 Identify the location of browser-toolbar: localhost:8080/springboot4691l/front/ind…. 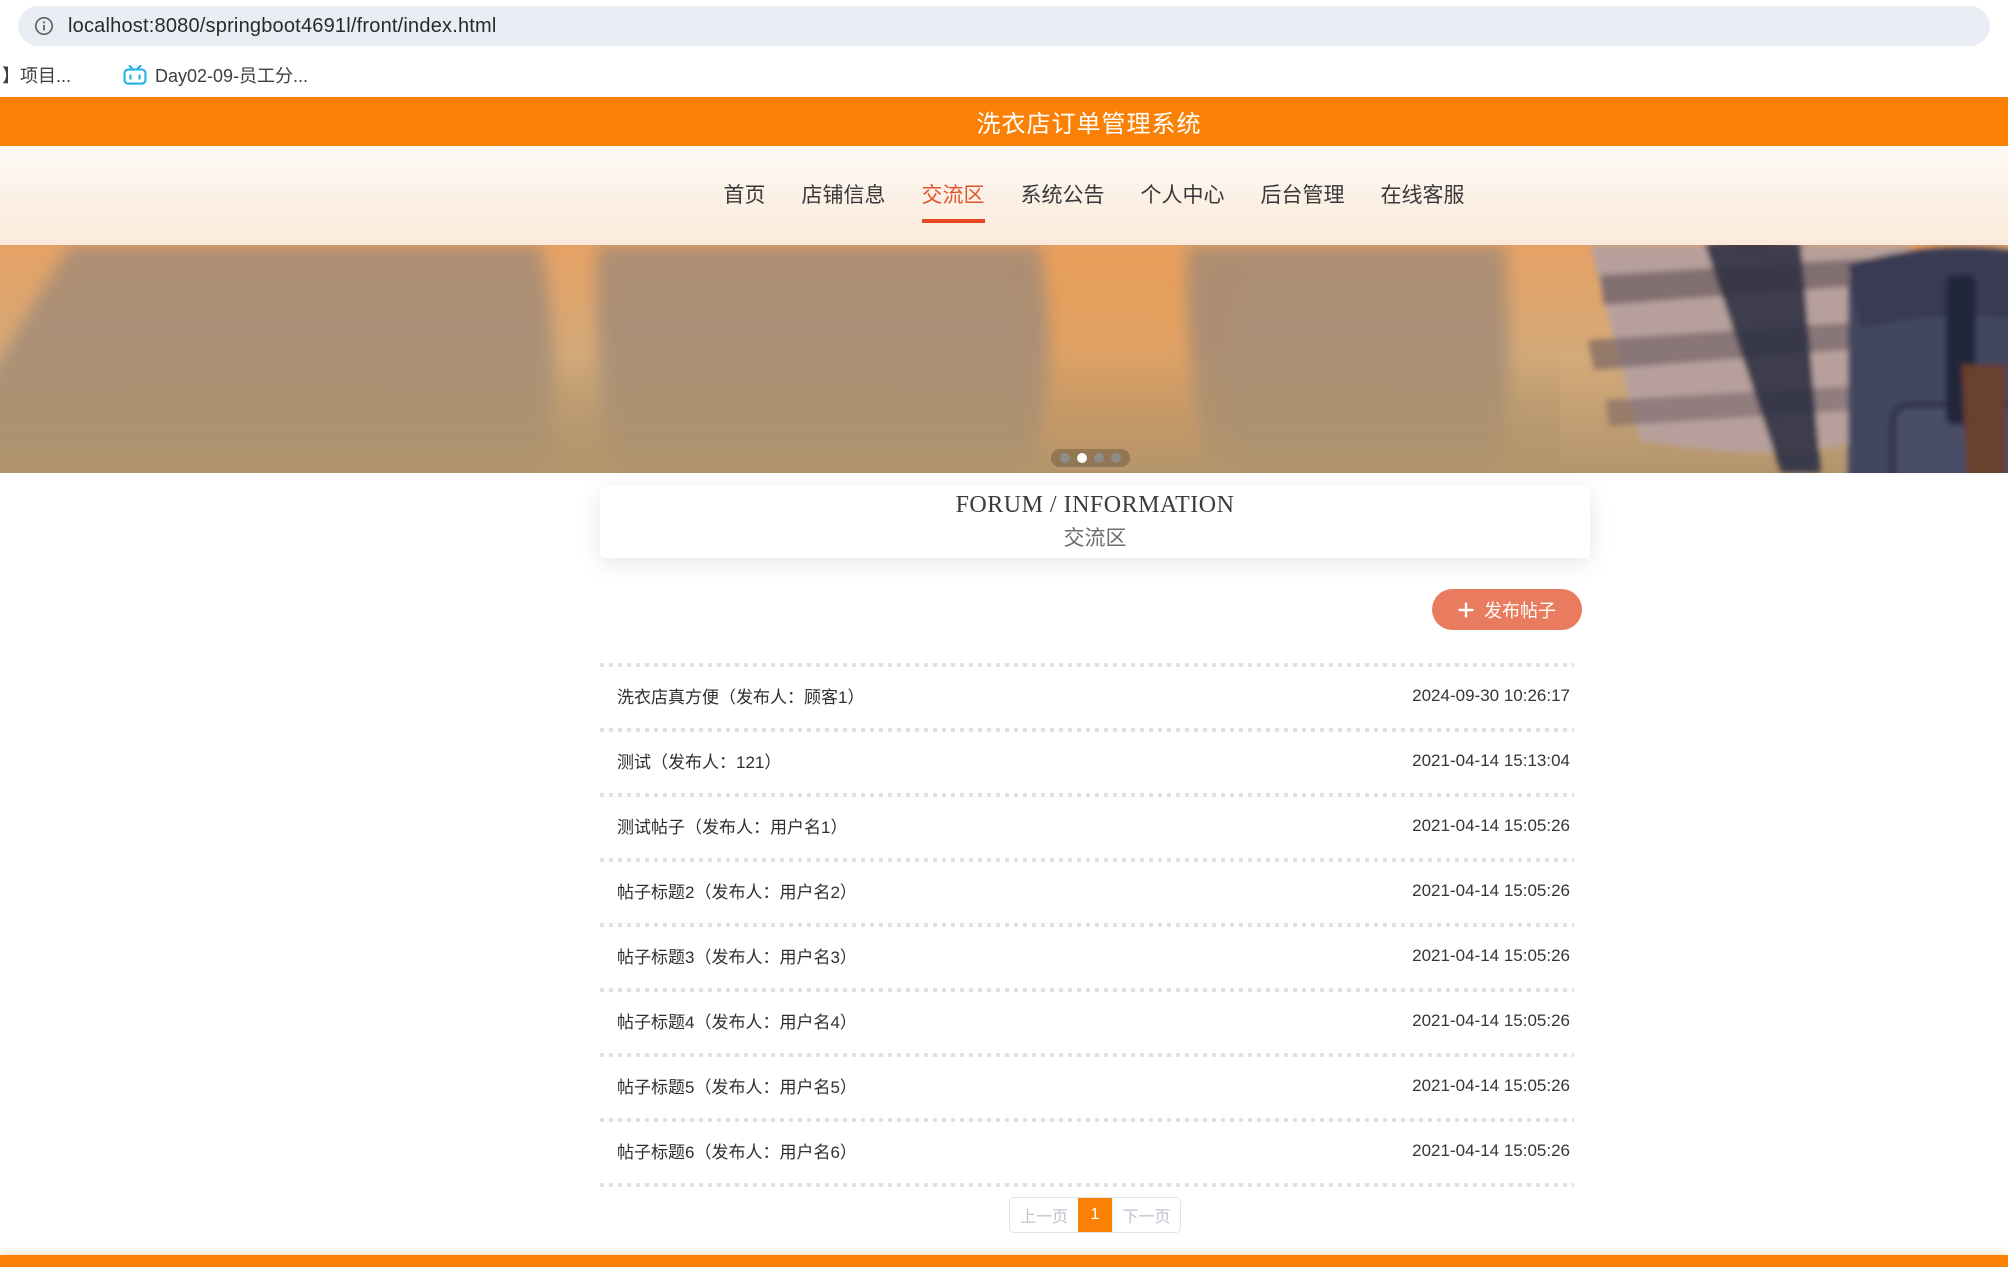
(1004, 26).